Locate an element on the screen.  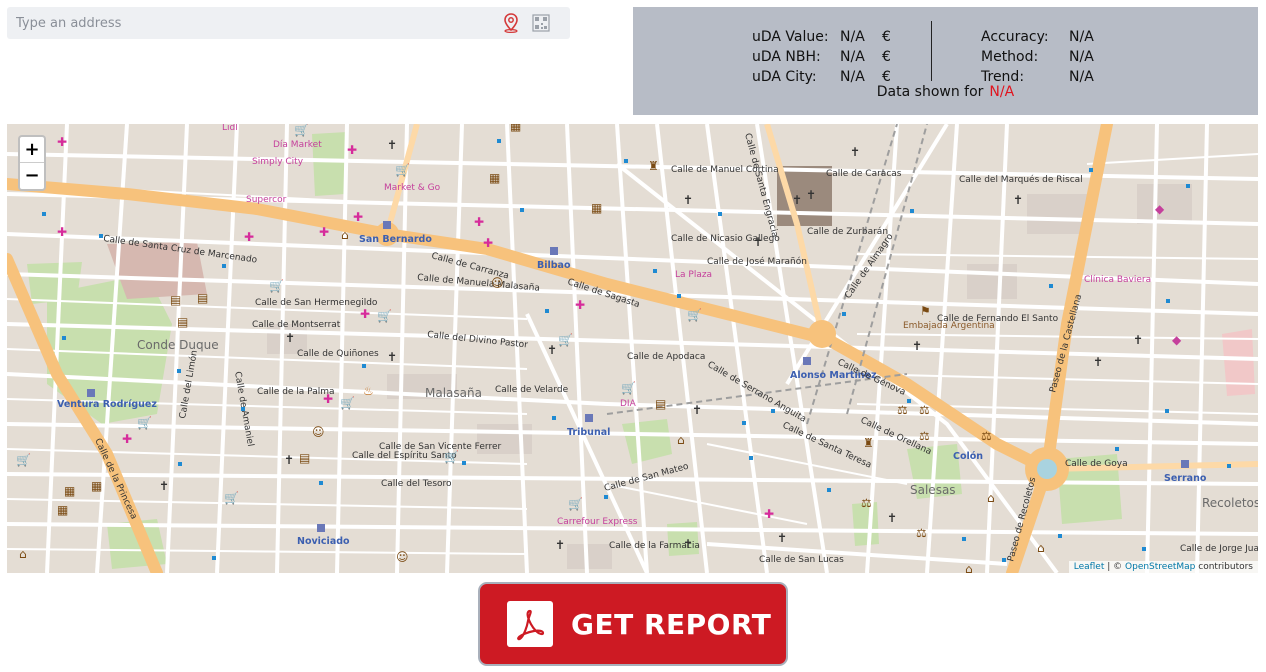
fountain is located at coordinates (1047, 469).